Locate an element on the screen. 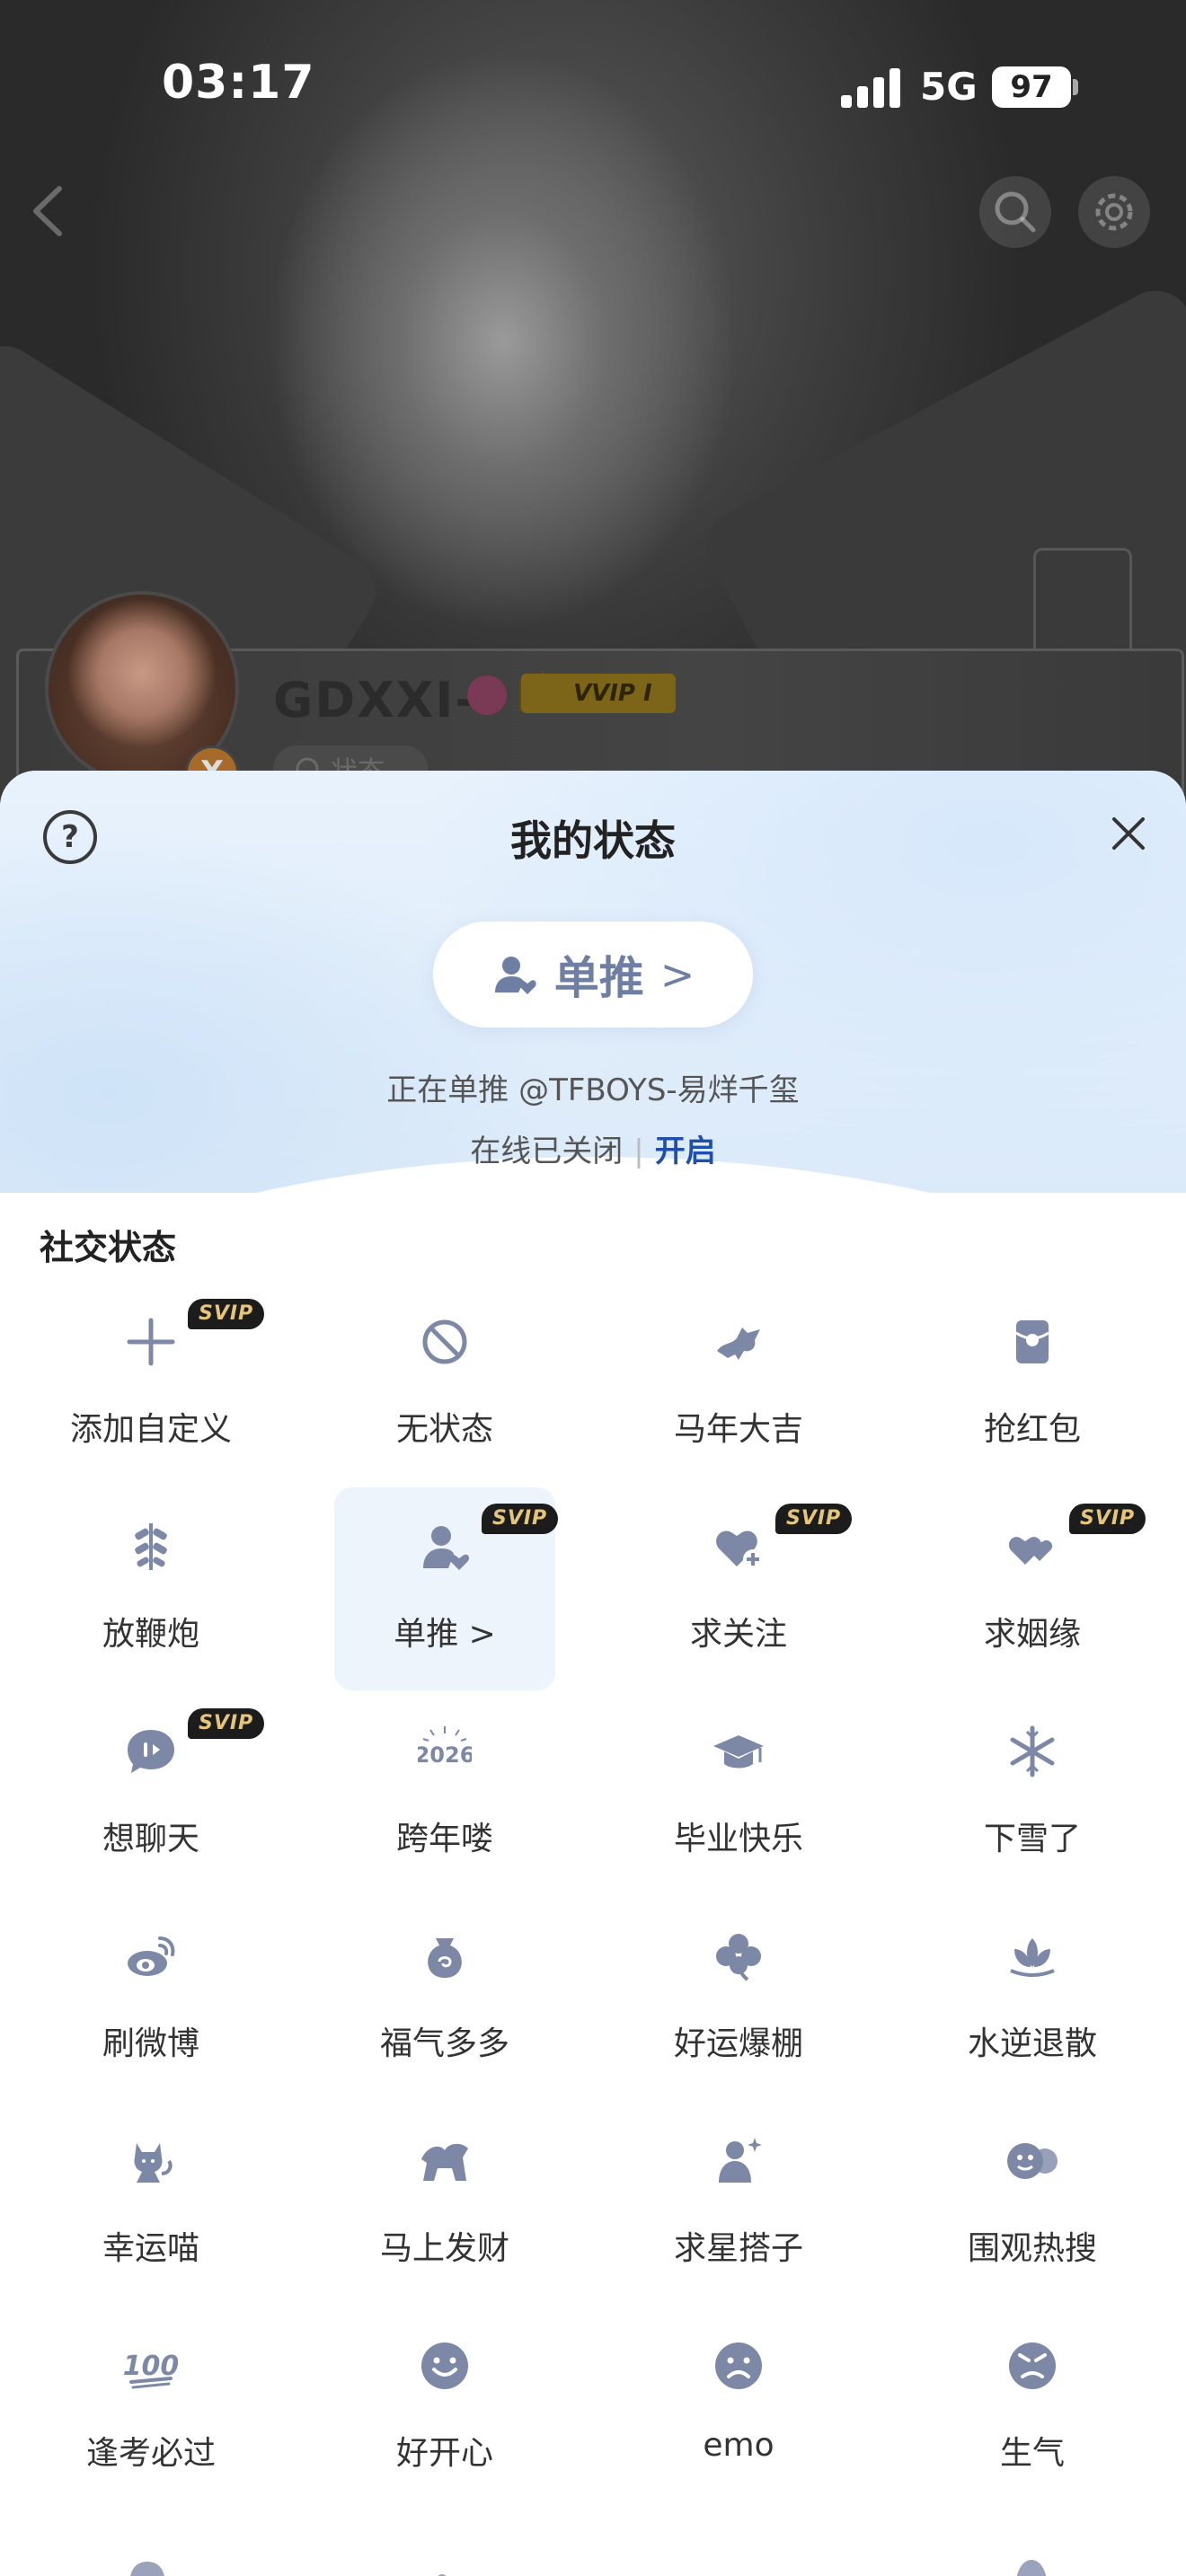  status-time: 03:17 is located at coordinates (238, 83).